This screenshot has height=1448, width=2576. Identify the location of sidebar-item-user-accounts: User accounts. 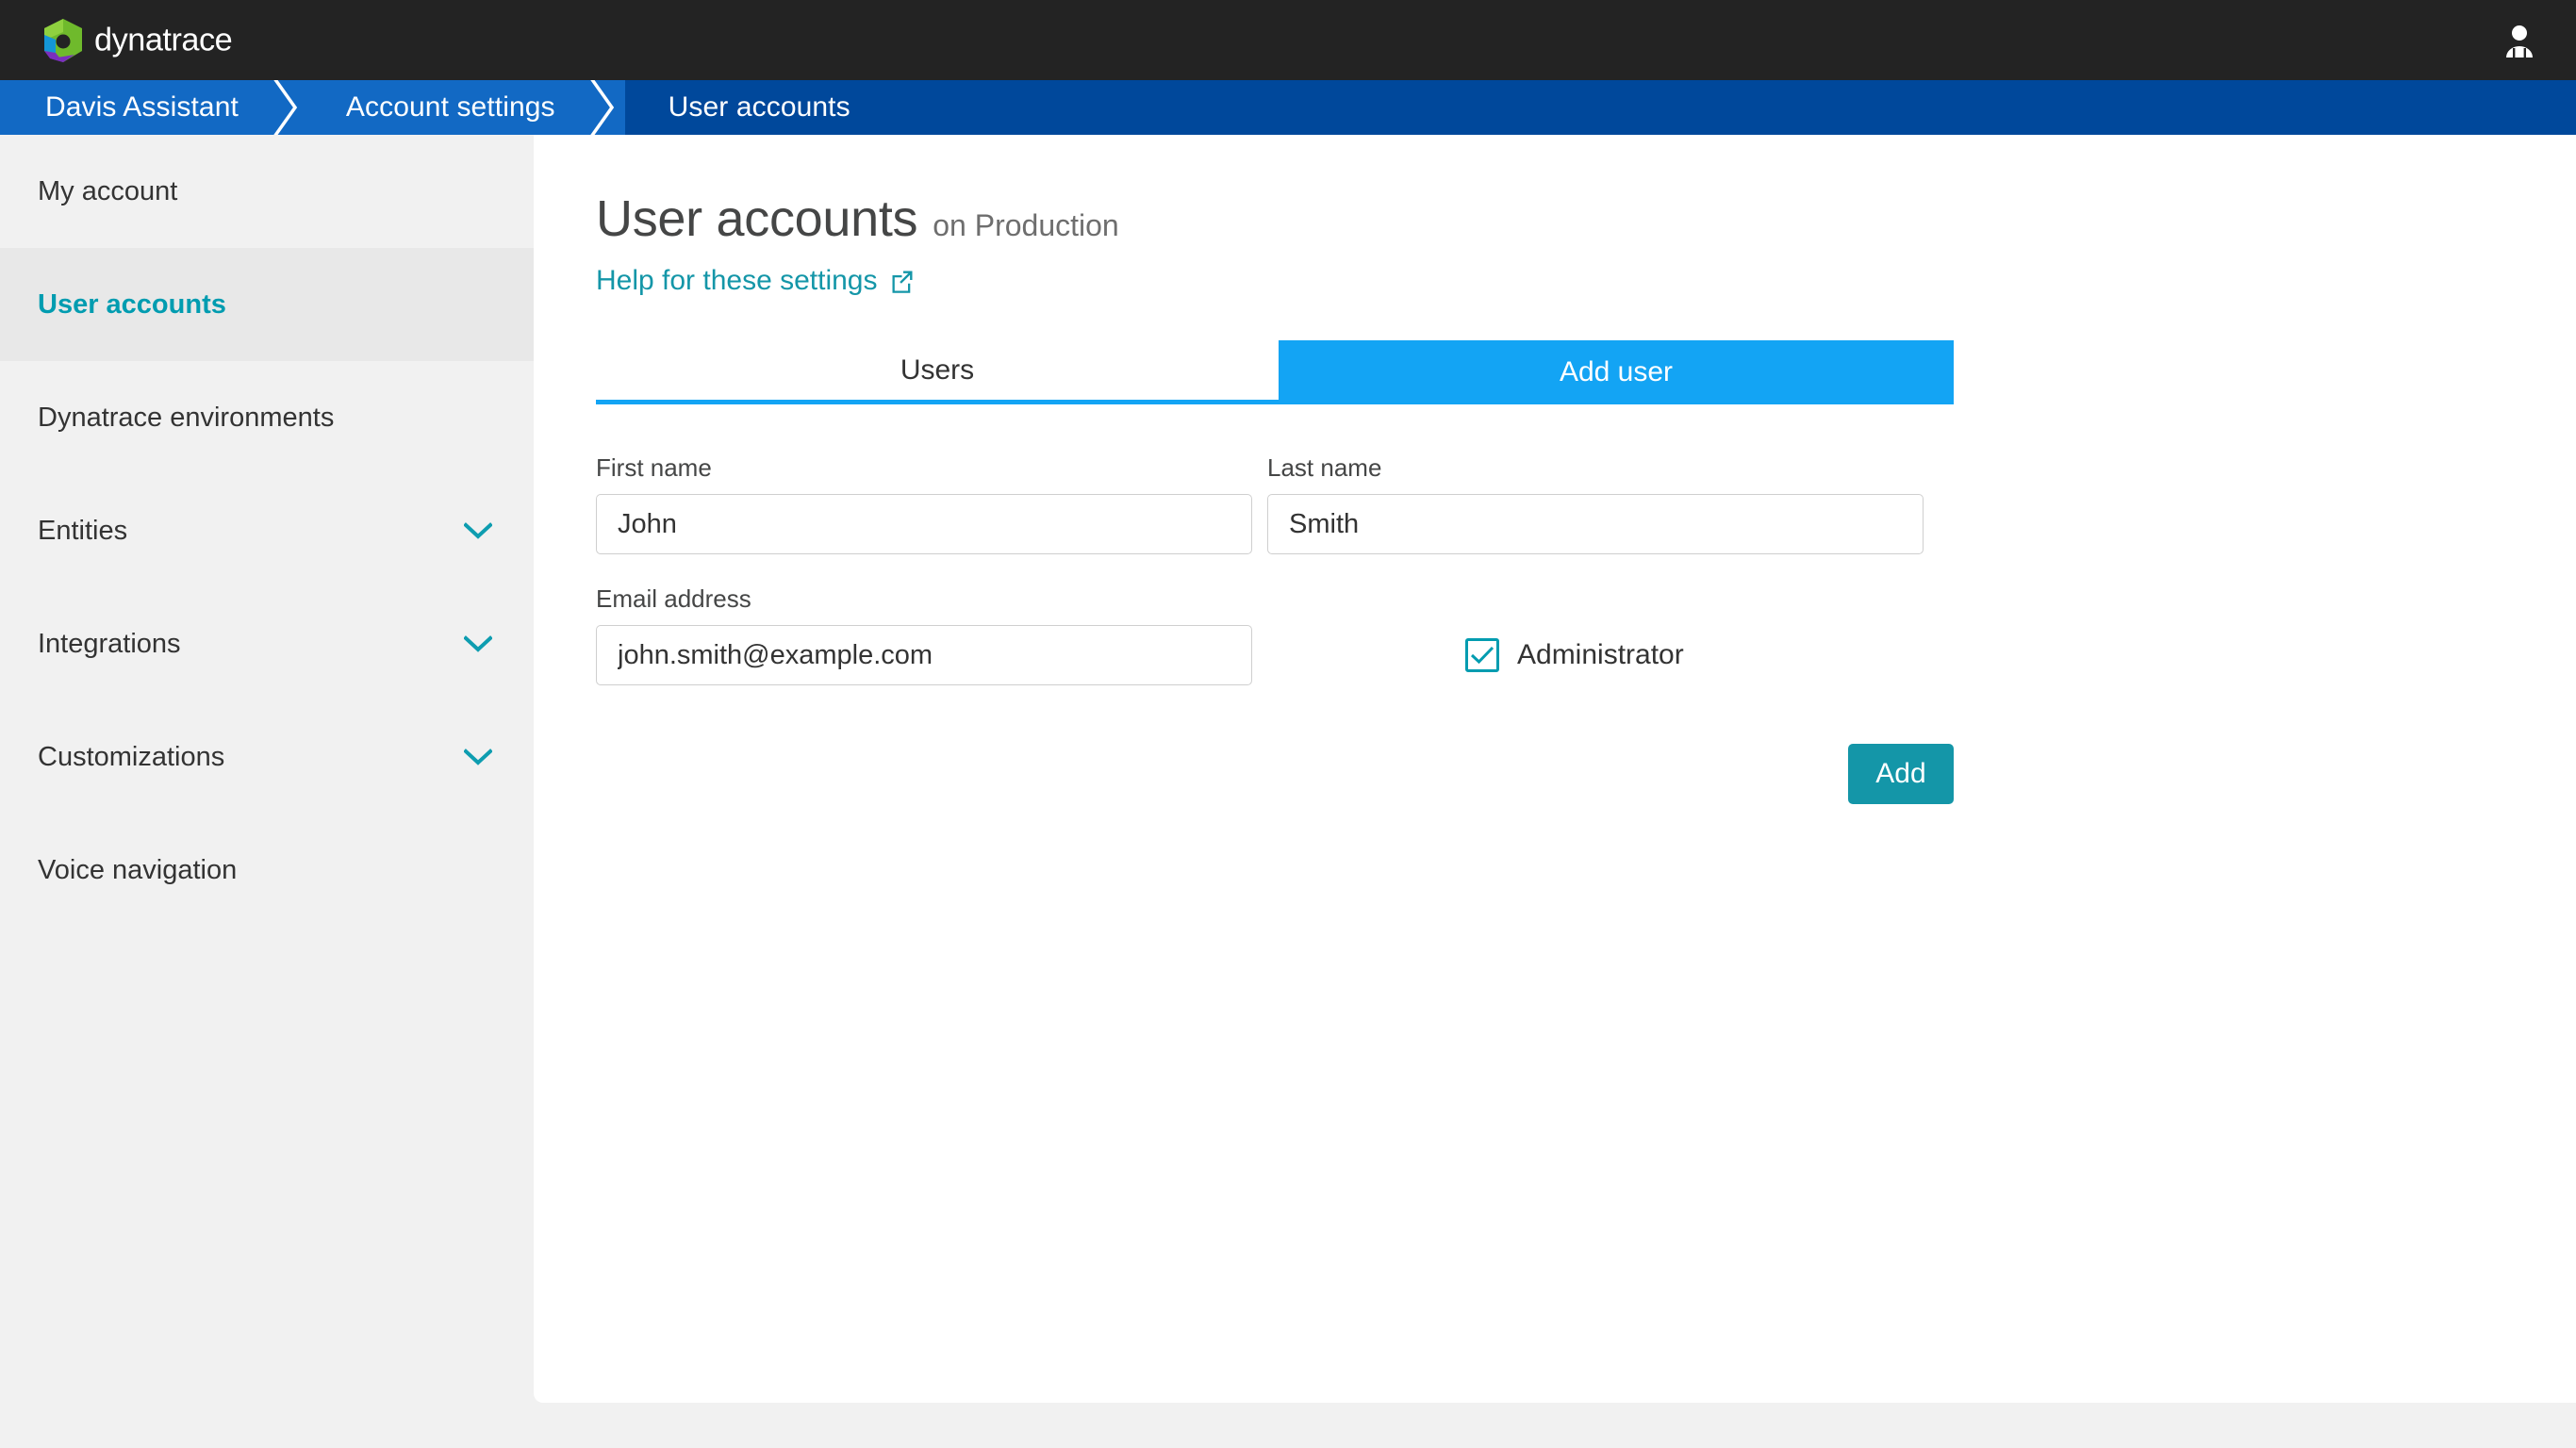
(267, 304).